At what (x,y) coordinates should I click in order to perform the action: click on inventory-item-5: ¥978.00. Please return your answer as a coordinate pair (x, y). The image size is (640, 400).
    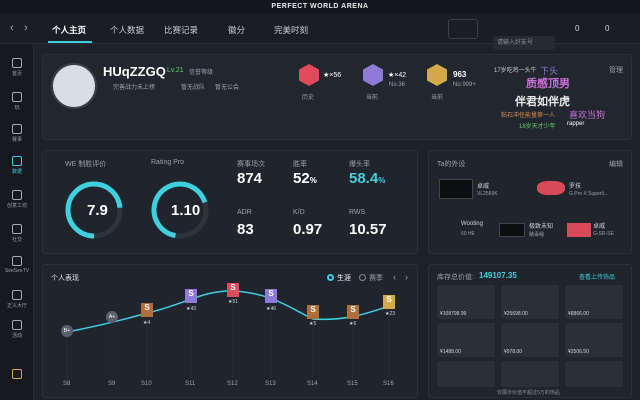
    Looking at the image, I should click on (530, 340).